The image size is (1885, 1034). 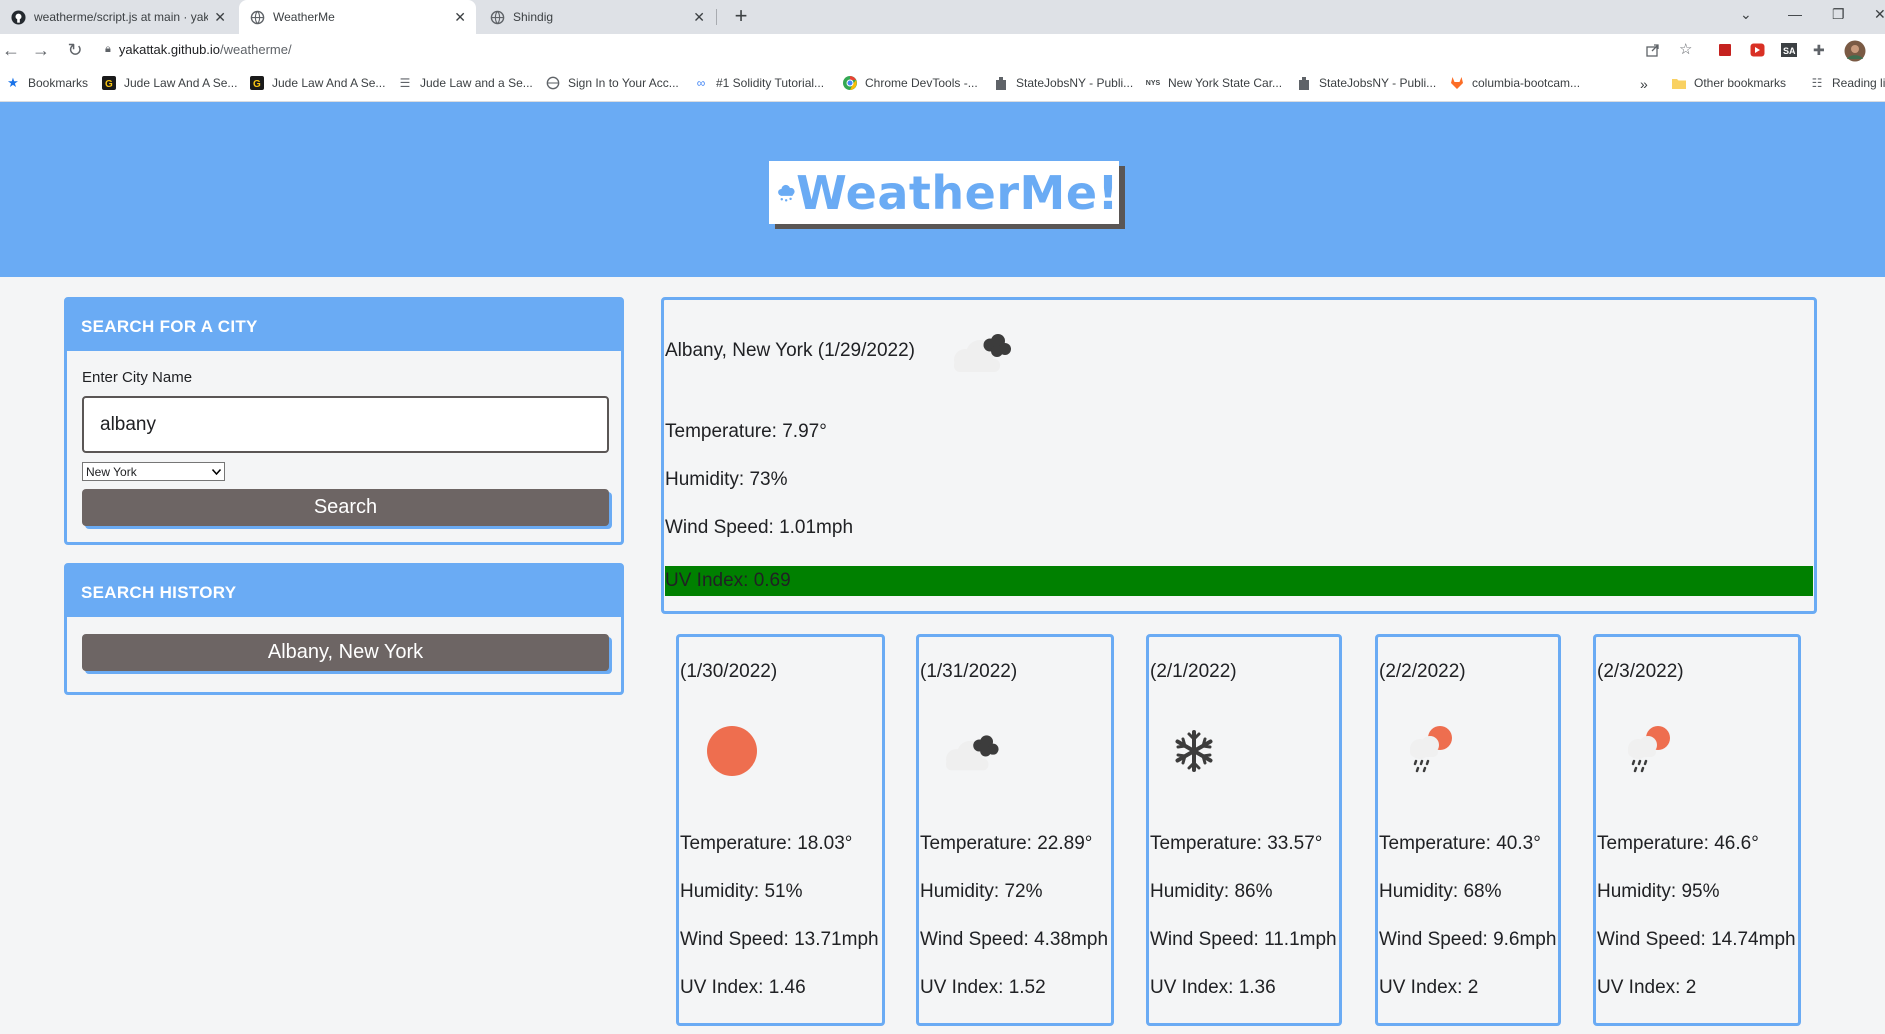 I want to click on bookmark-label: Reading li, so click(x=1858, y=83).